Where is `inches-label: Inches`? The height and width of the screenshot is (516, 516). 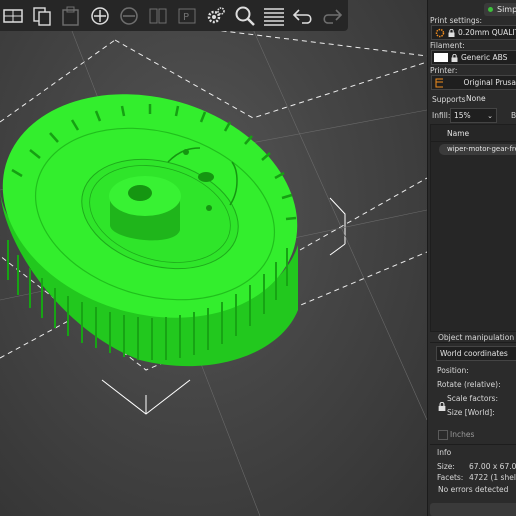
inches-label: Inches is located at coordinates (462, 434).